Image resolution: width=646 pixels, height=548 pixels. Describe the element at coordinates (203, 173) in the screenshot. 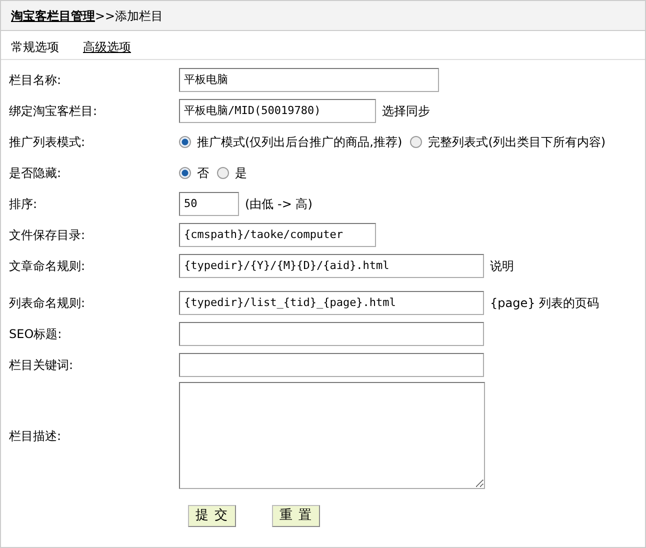

I see `radio-label: 否` at that location.